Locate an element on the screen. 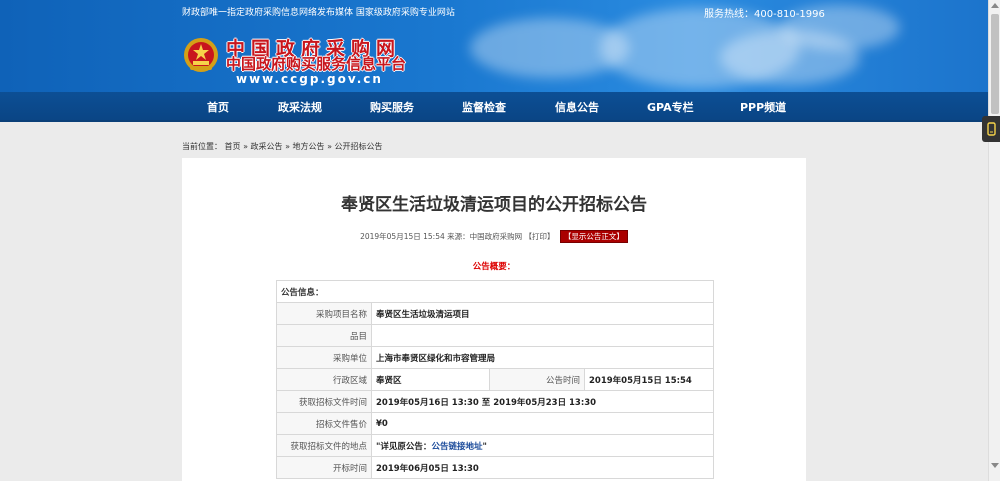  scrollbar-thumb is located at coordinates (995, 64).